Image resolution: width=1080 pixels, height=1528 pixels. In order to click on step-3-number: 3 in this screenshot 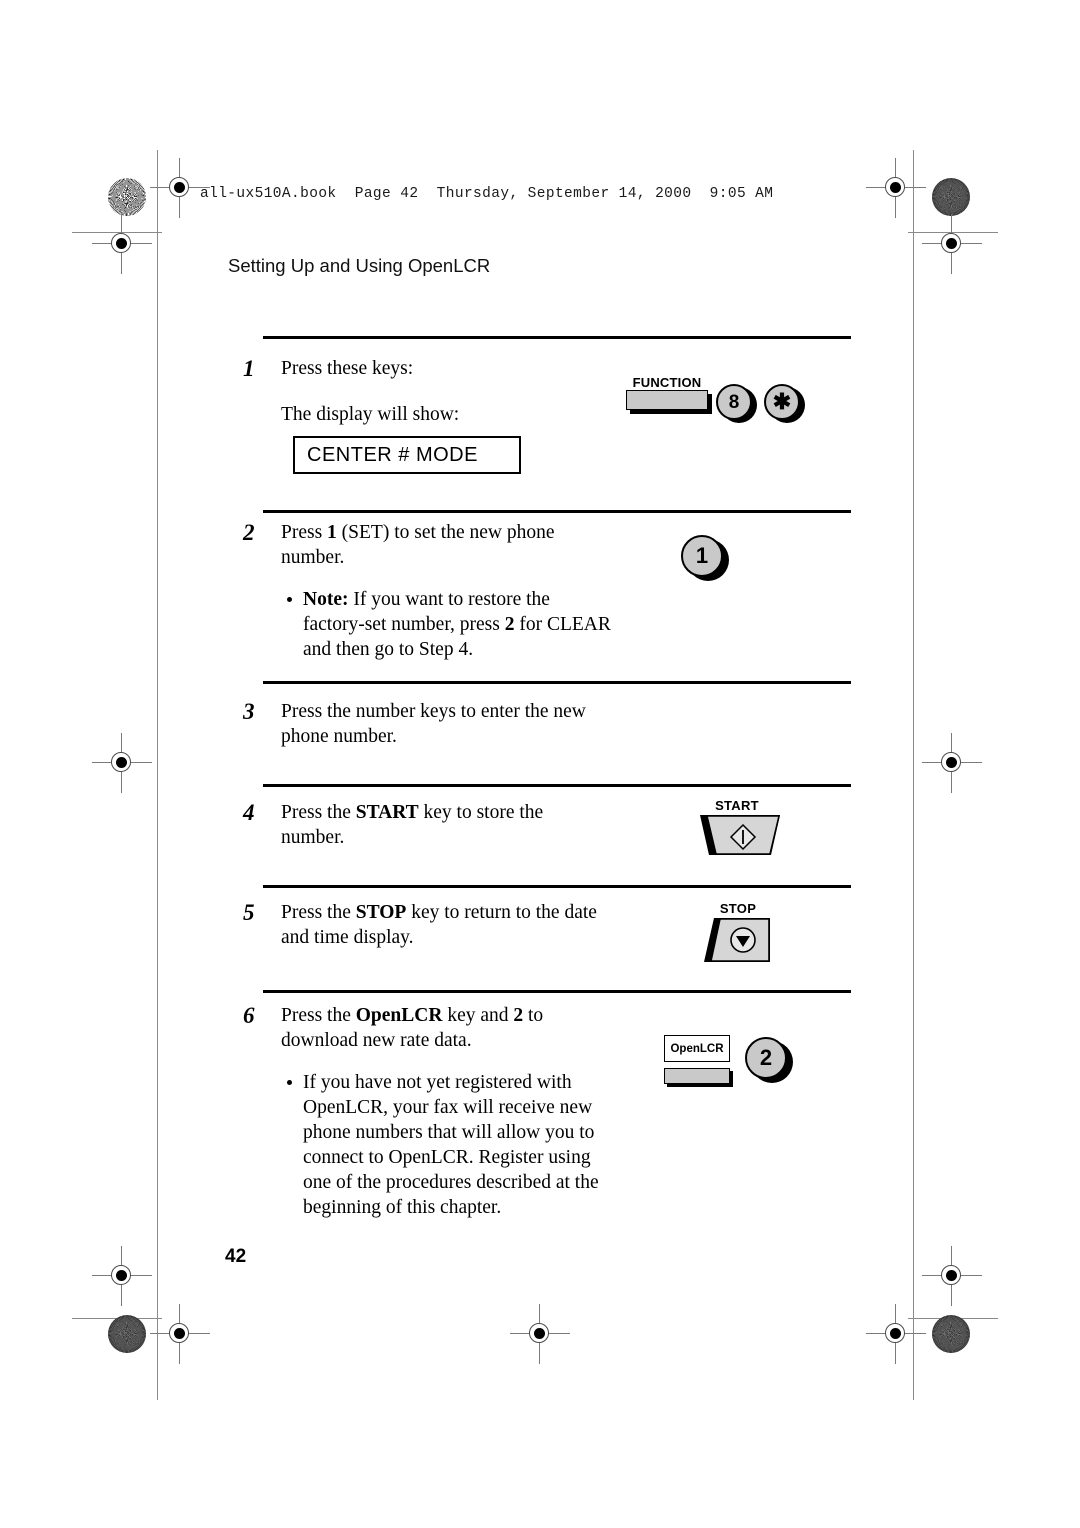, I will do `click(249, 711)`.